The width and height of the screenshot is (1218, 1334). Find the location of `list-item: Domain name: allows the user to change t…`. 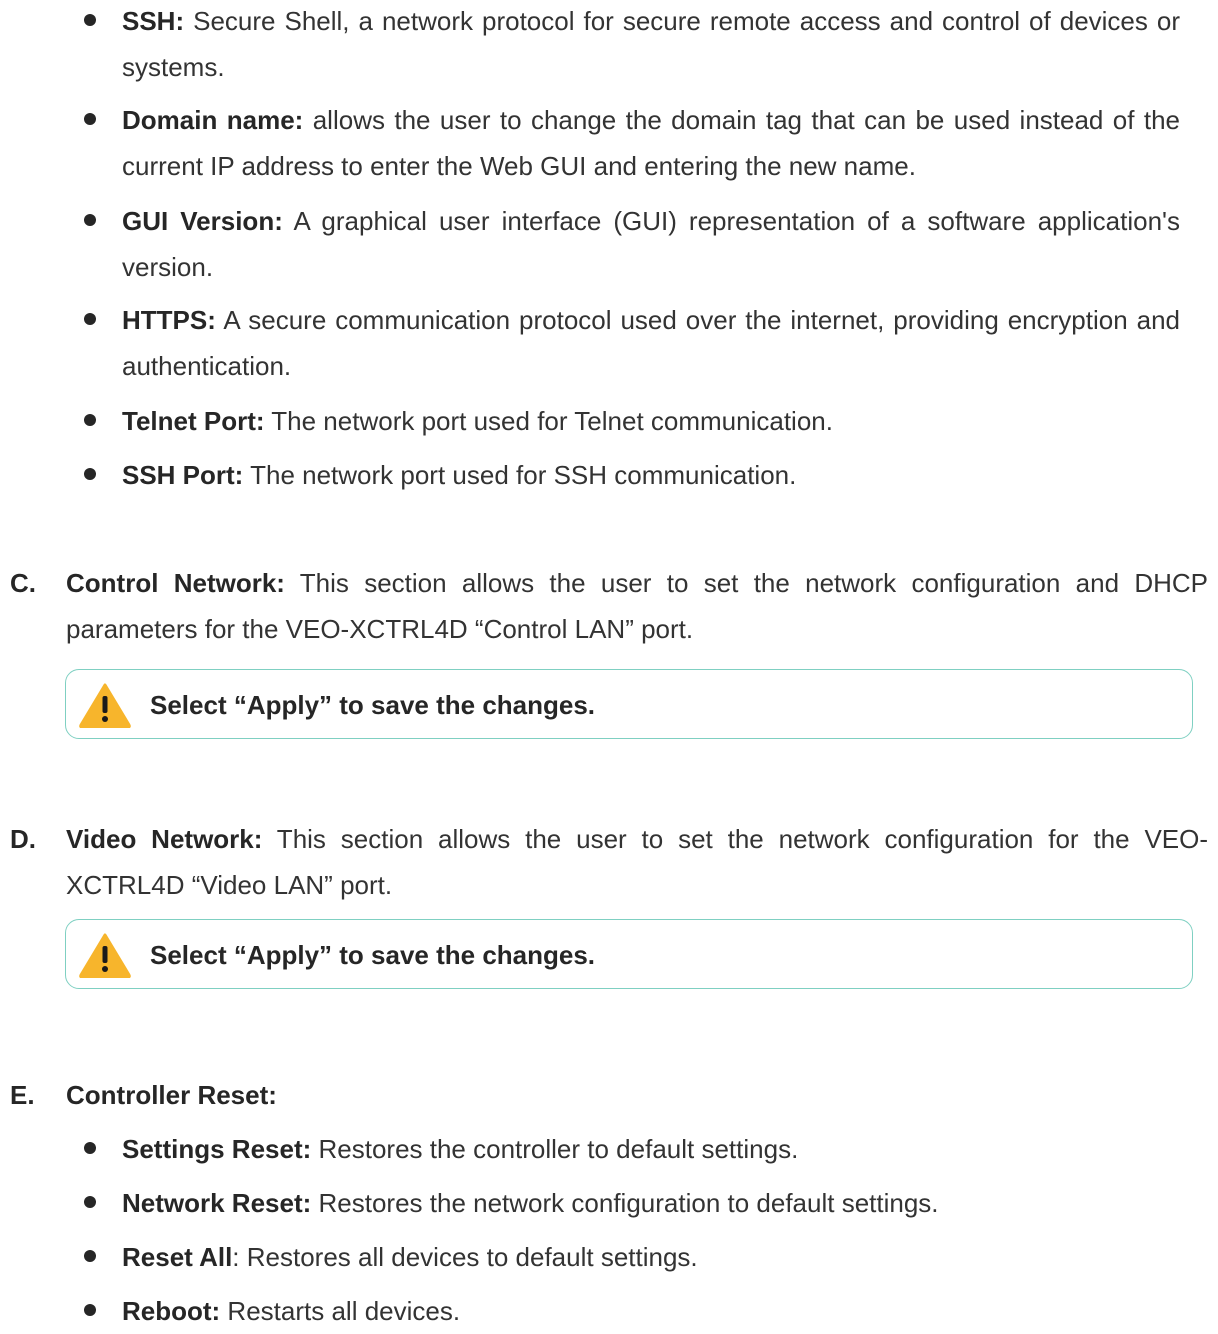

list-item: Domain name: allows the user to change t… is located at coordinates (632, 143).